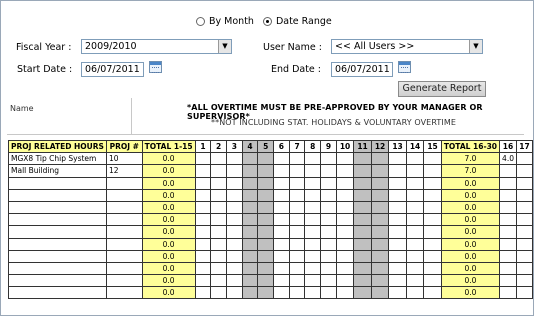 The height and width of the screenshot is (316, 534). I want to click on project-number-cell: 12, so click(124, 171).